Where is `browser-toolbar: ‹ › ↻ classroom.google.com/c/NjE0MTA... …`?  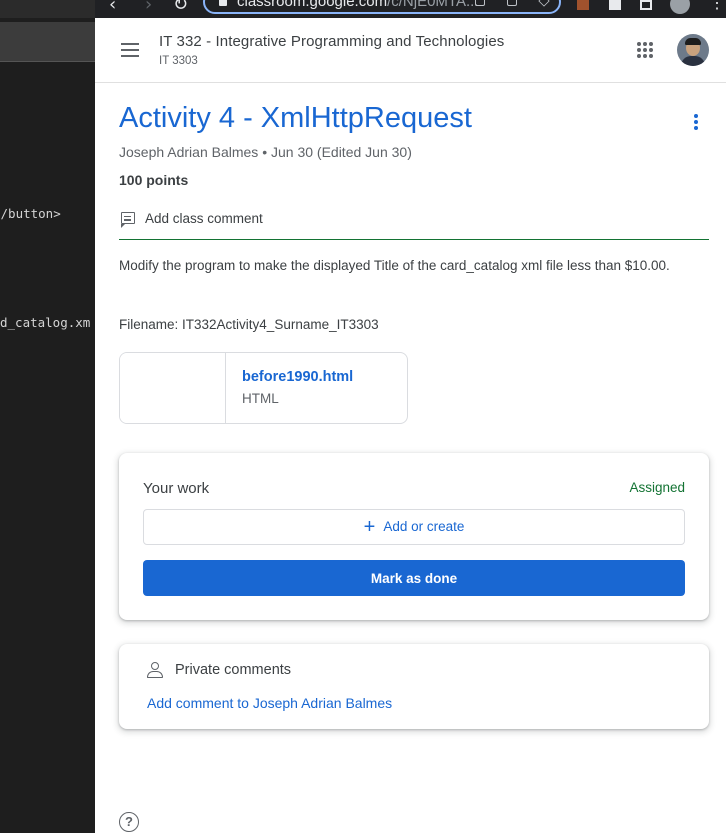
browser-toolbar: ‹ › ↻ classroom.google.com/c/NjE0MTA... … is located at coordinates (410, 9).